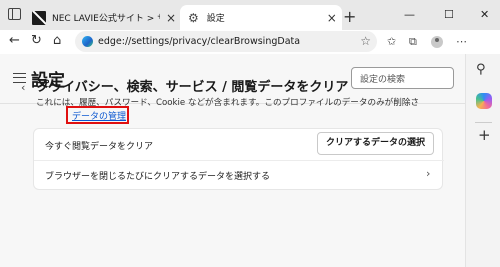 This screenshot has height=267, width=500. What do you see at coordinates (14, 14) in the screenshot?
I see `workspaces-icon` at bounding box center [14, 14].